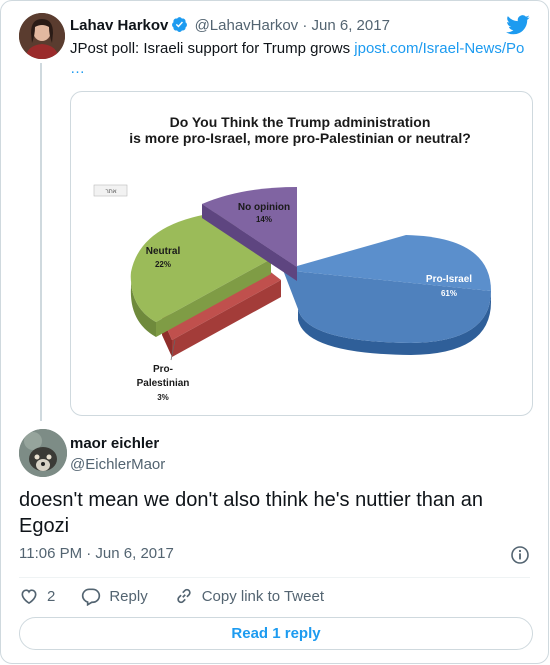  Describe the element at coordinates (274, 577) in the screenshot. I see `divider` at that location.